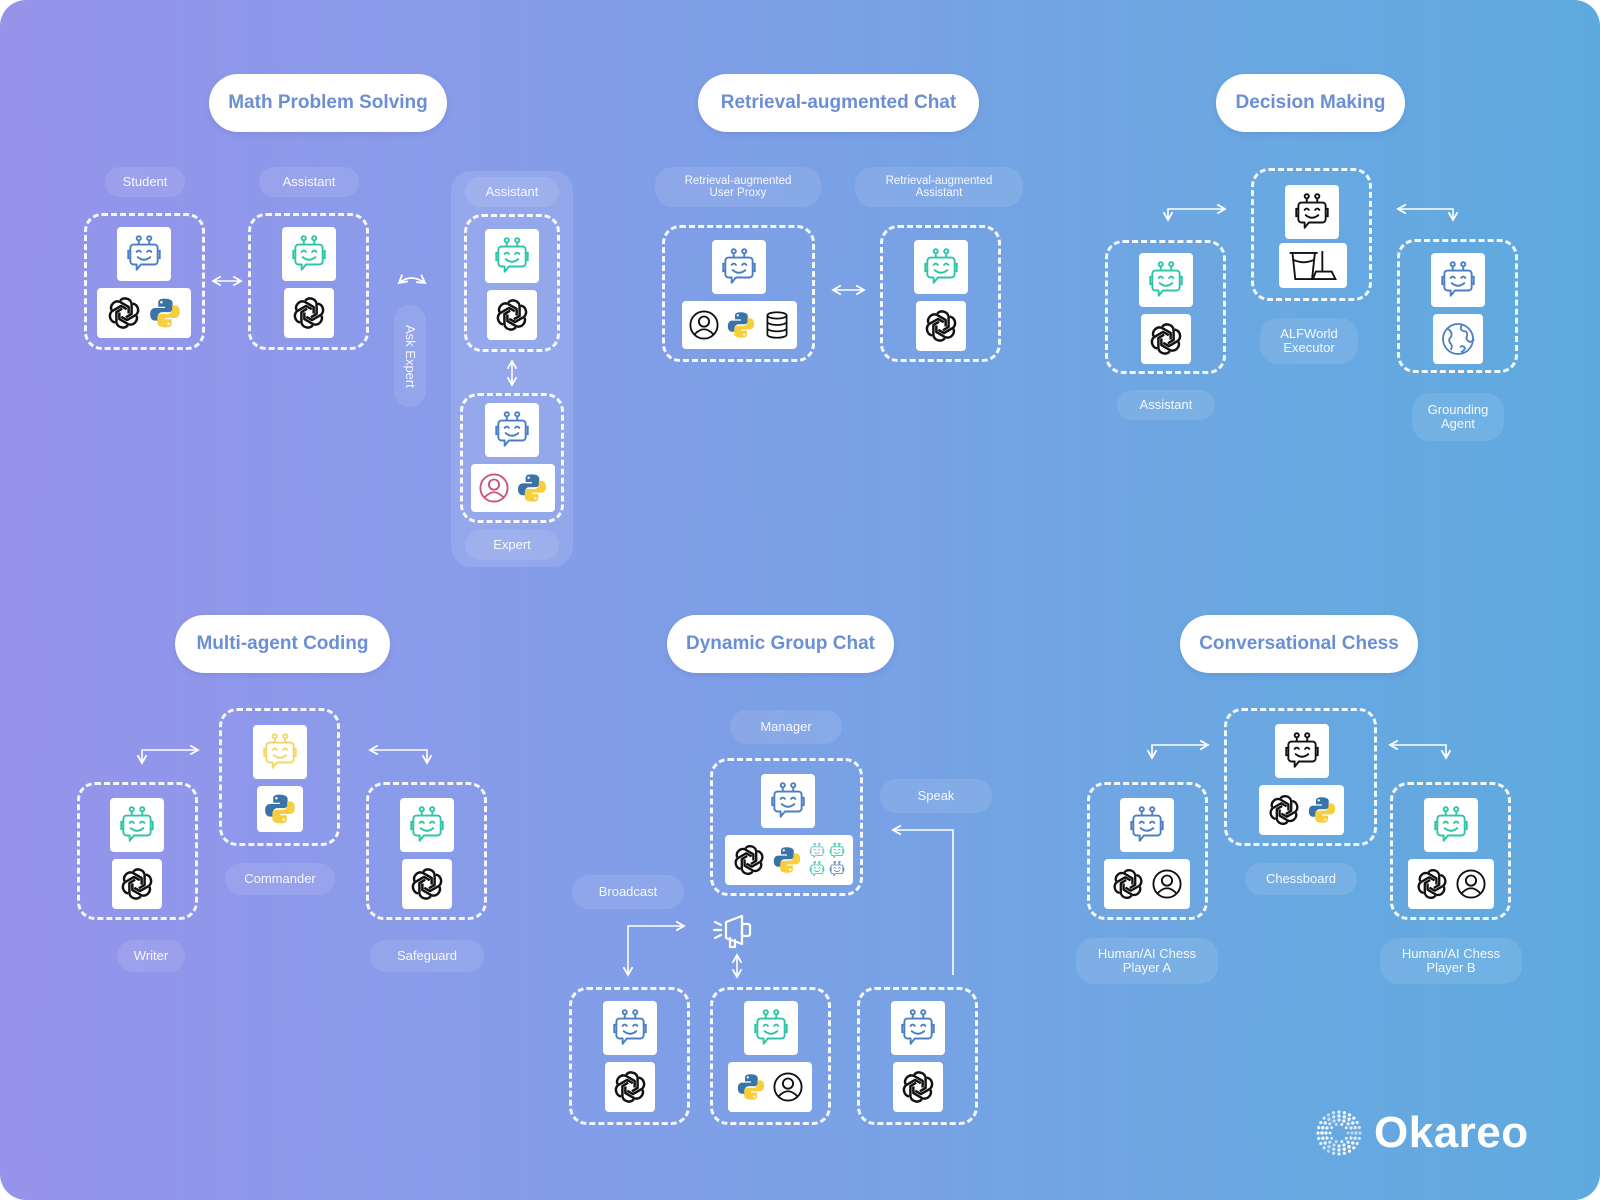  Describe the element at coordinates (144, 281) in the screenshot. I see `agent-student` at that location.